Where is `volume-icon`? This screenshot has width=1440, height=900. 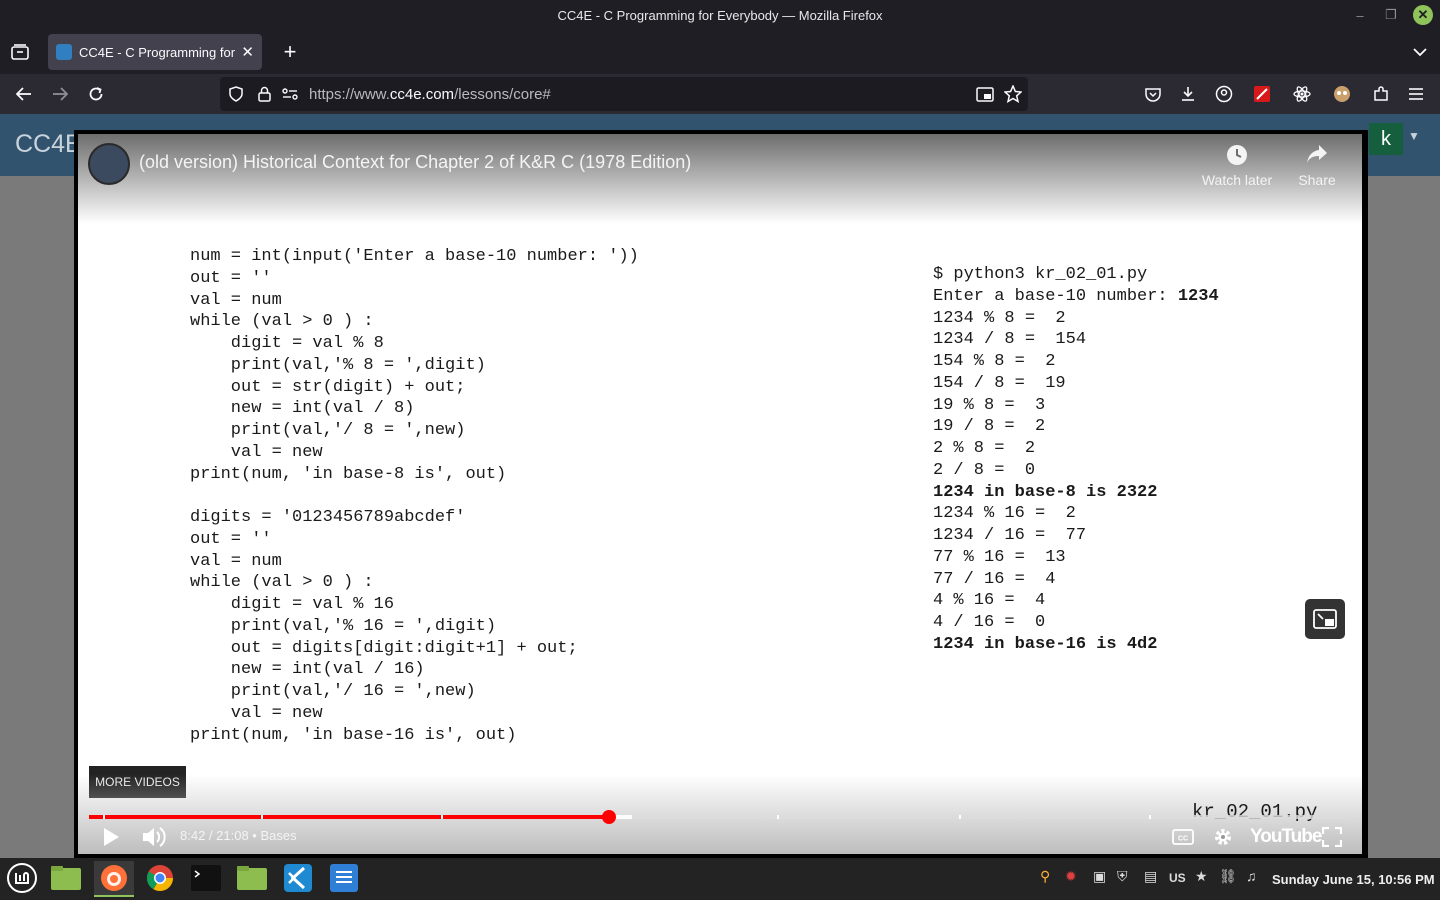
volume-icon is located at coordinates (154, 837).